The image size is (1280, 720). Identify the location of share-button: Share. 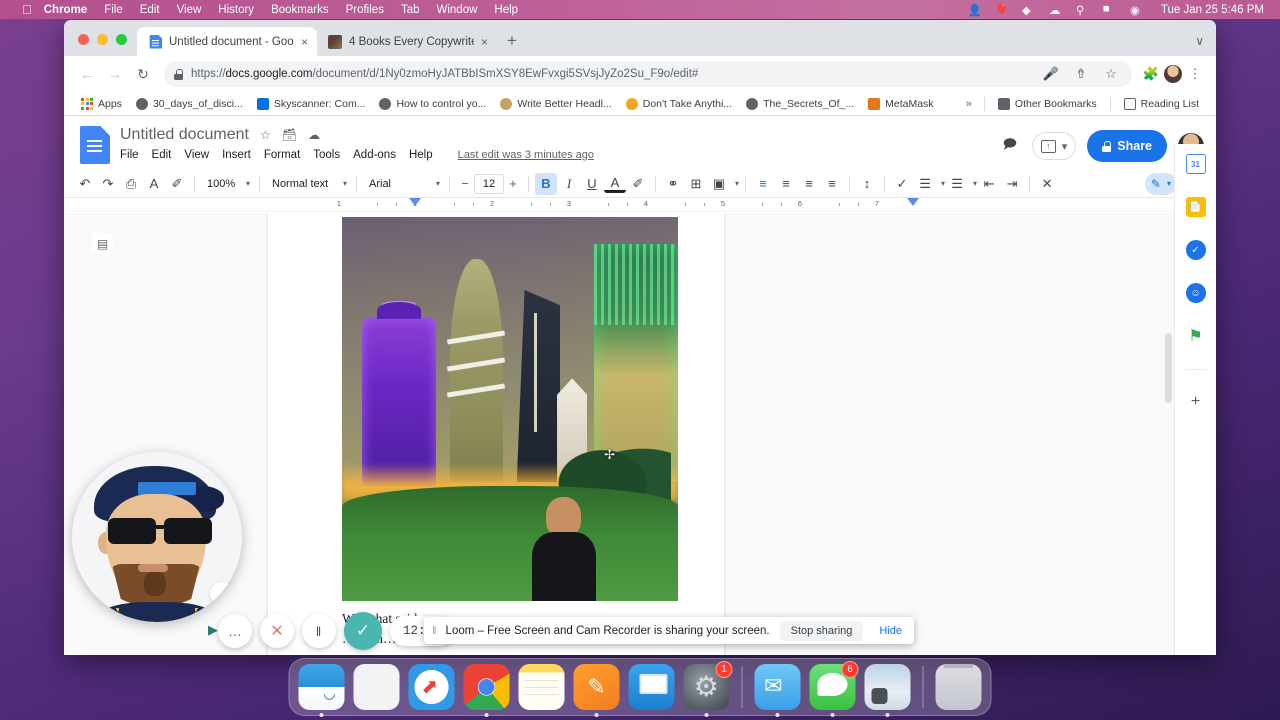
(1127, 146).